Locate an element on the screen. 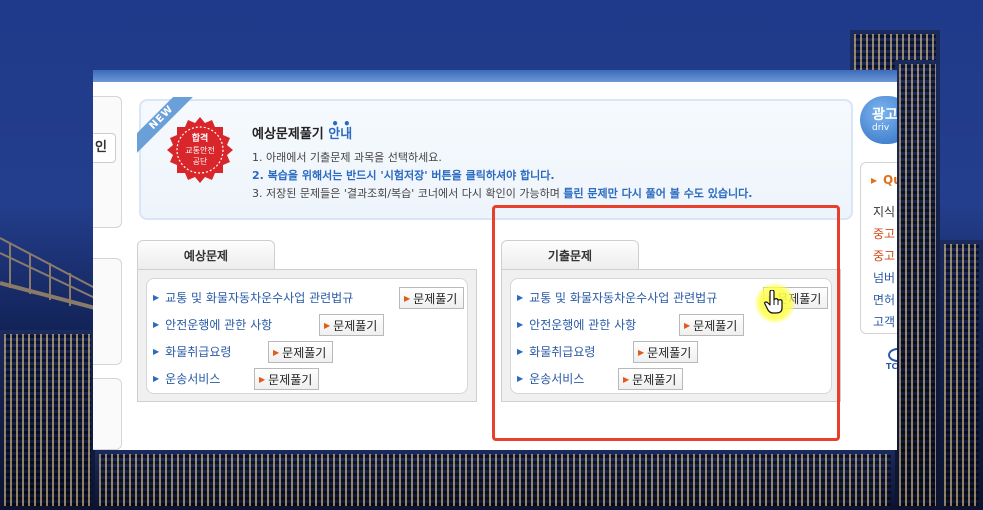 Image resolution: width=983 pixels, height=510 pixels. logo-mark is located at coordinates (892, 355).